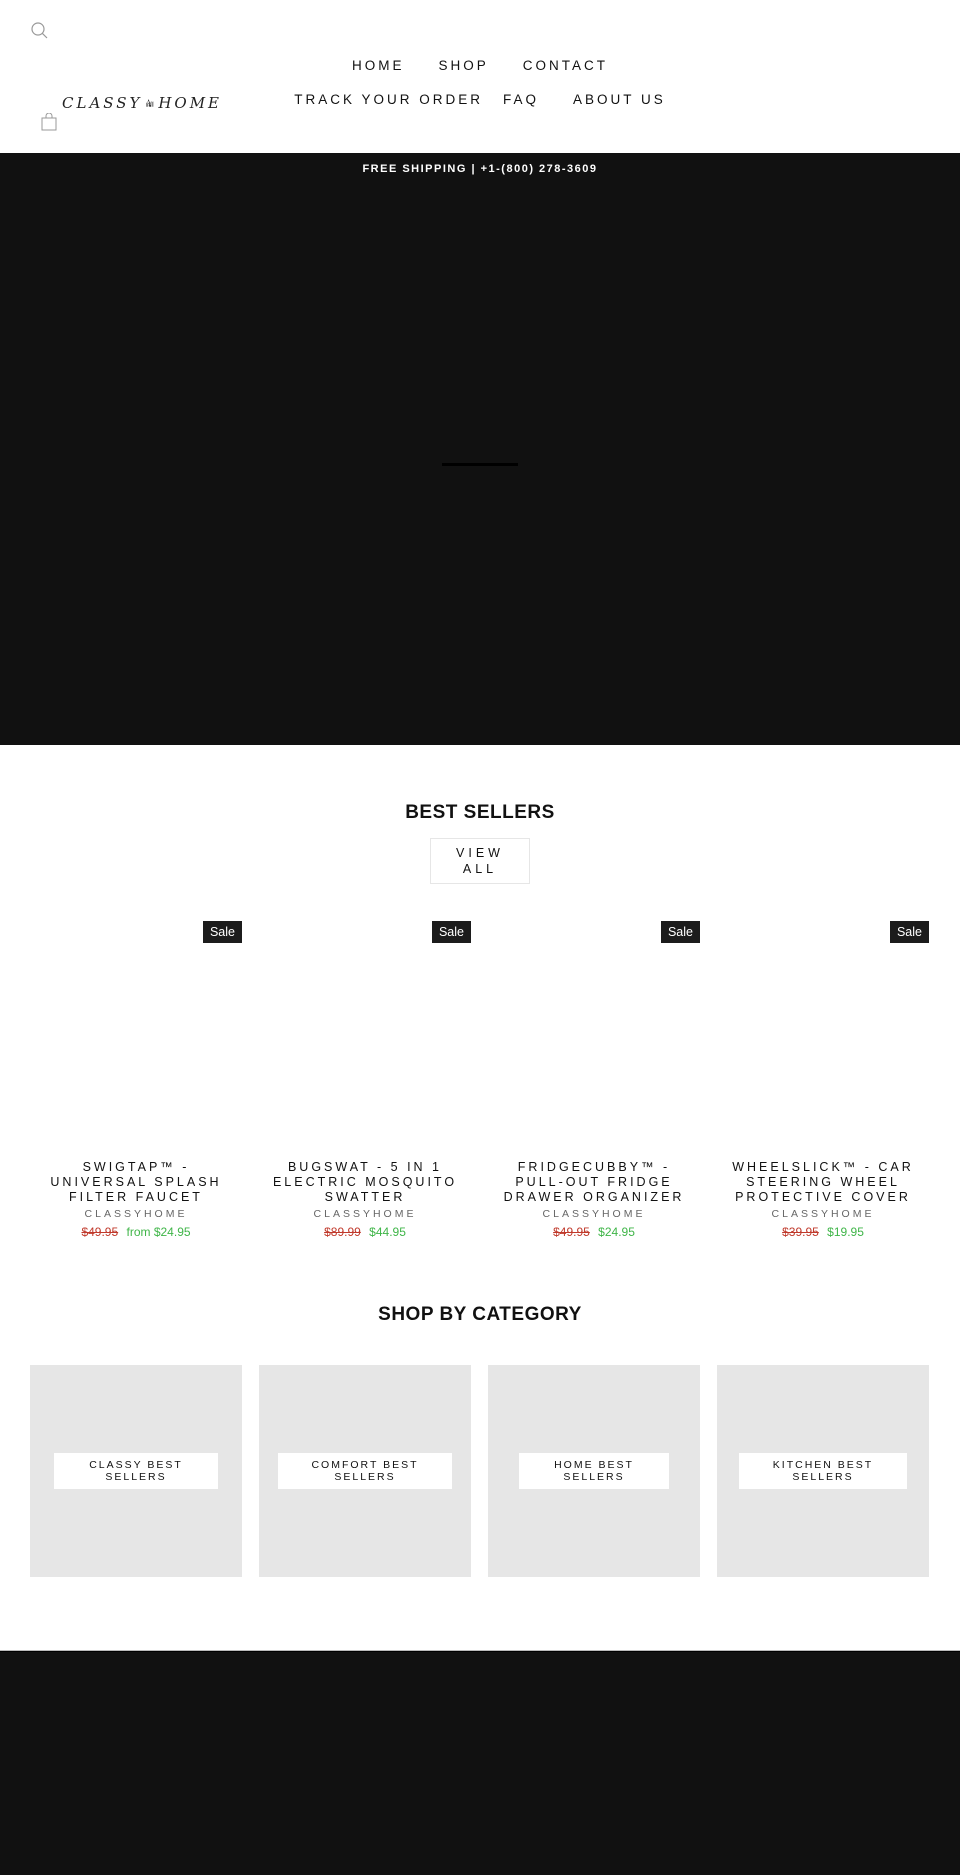 Image resolution: width=960 pixels, height=1875 pixels. What do you see at coordinates (845, 1232) in the screenshot?
I see `sale-price: $19.95` at bounding box center [845, 1232].